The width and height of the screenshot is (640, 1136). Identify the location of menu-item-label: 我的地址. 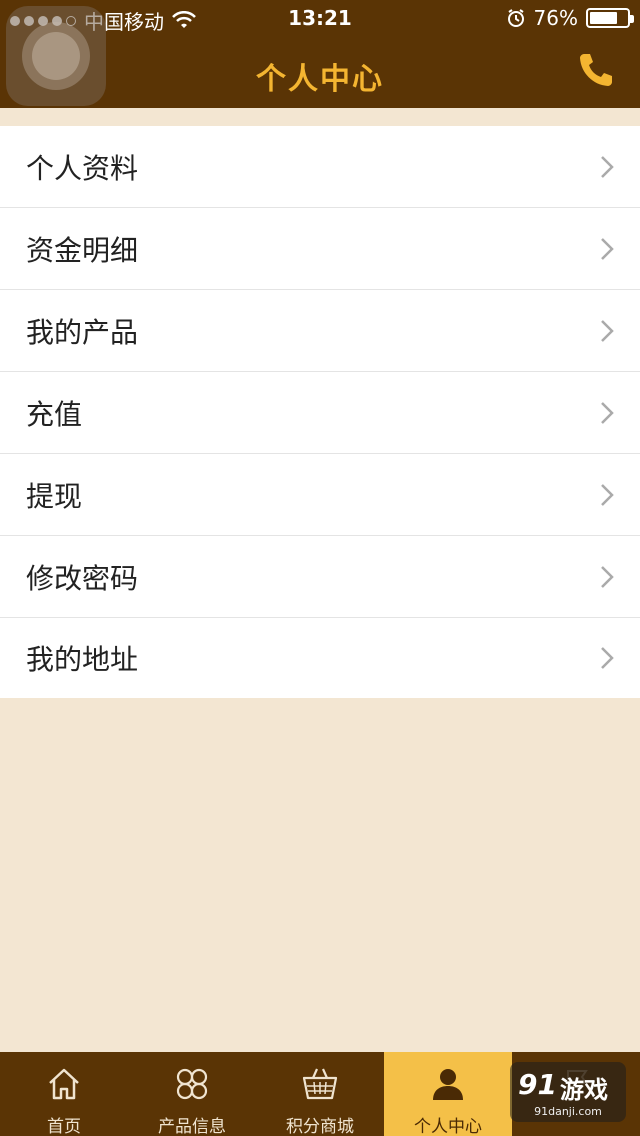
(82, 659).